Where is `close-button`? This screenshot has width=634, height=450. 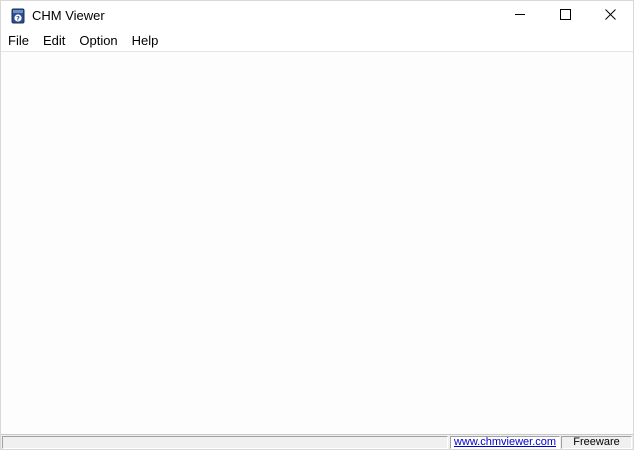
close-button is located at coordinates (610, 16).